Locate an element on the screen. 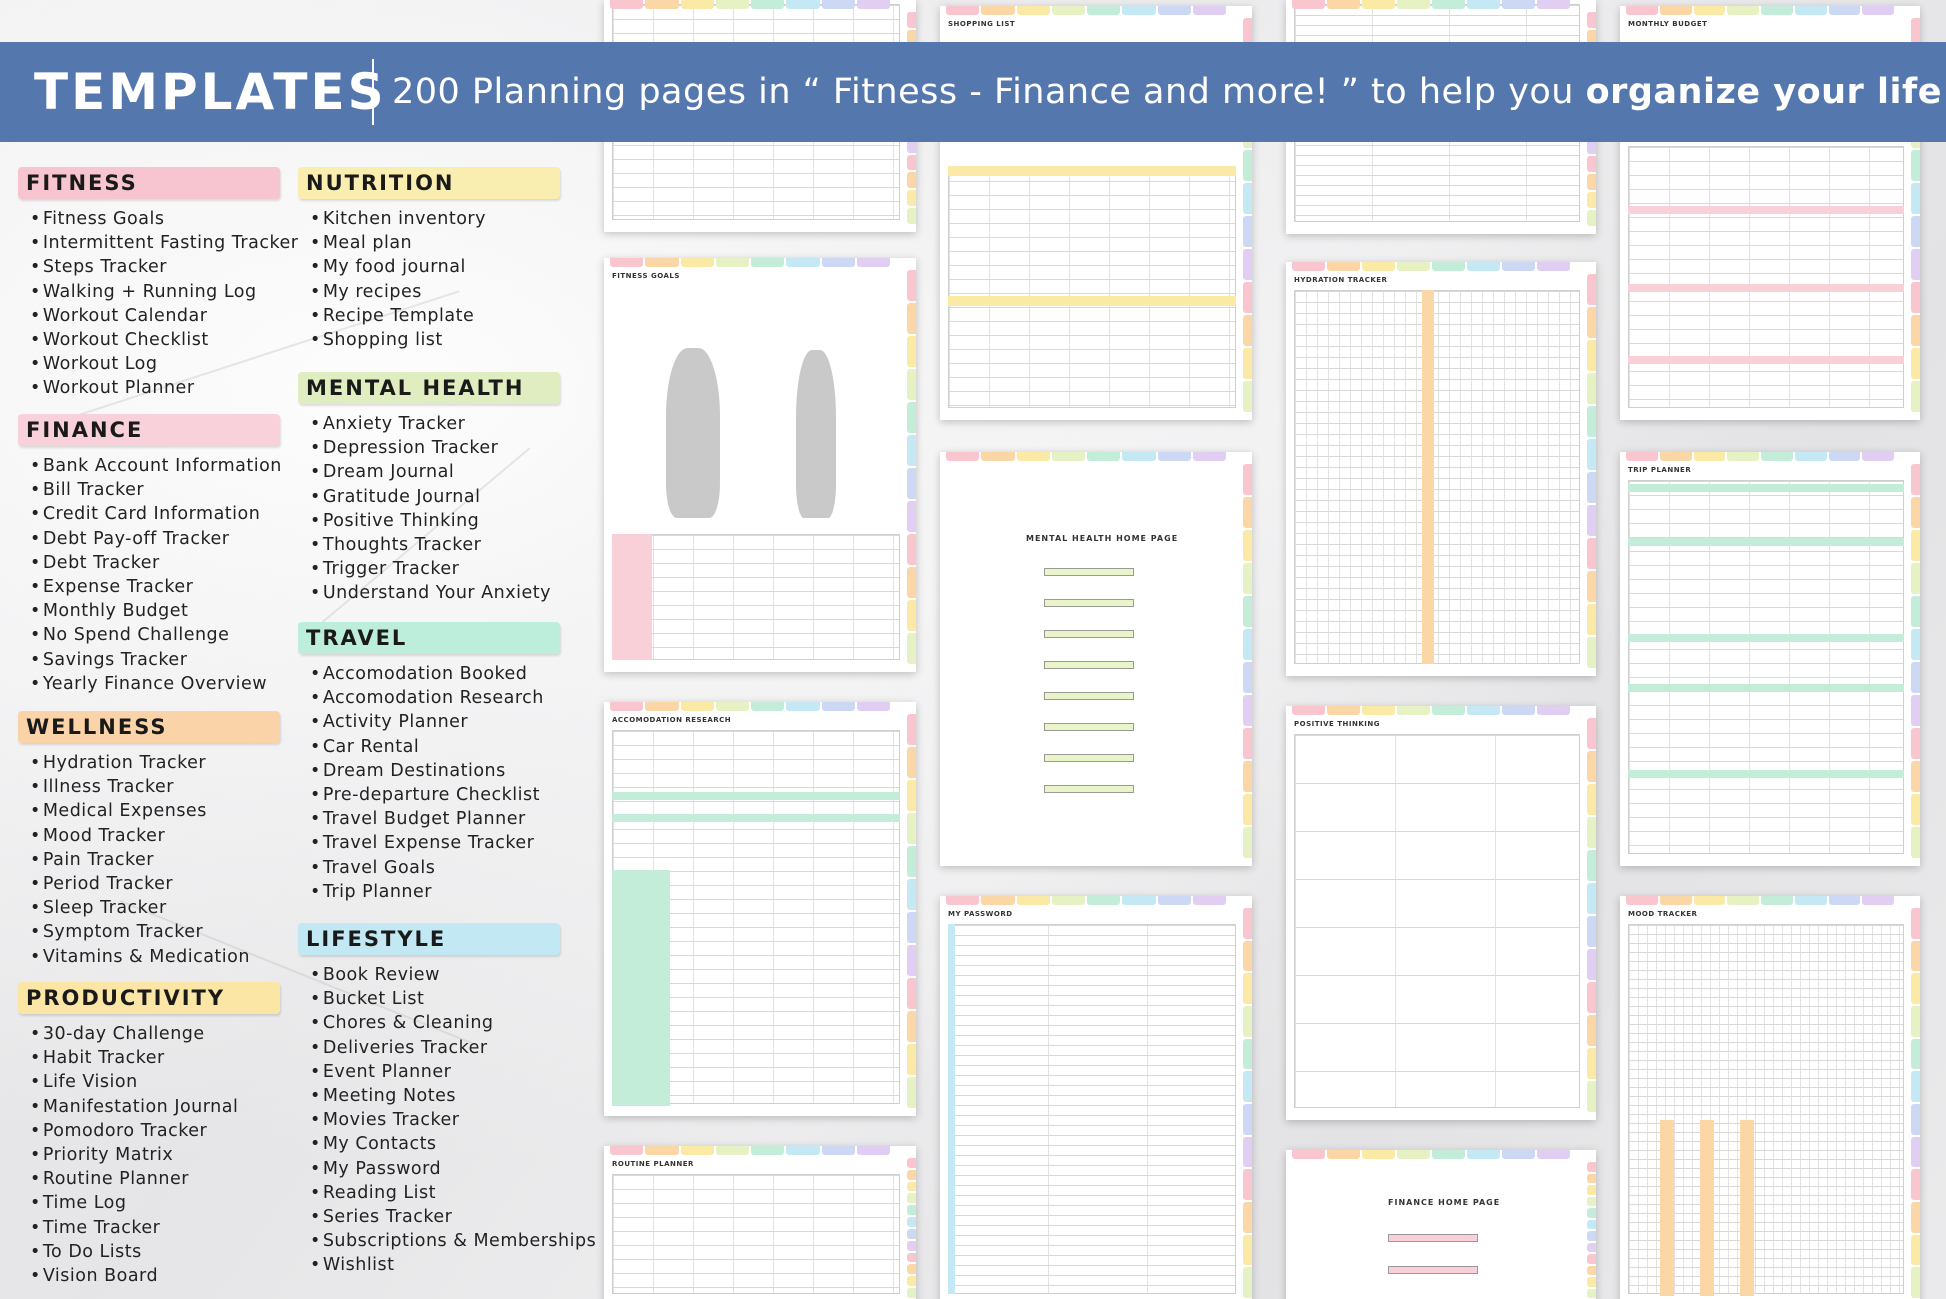 This screenshot has width=1946, height=1299. template-list-item: Trigger Tracker is located at coordinates (429, 569).